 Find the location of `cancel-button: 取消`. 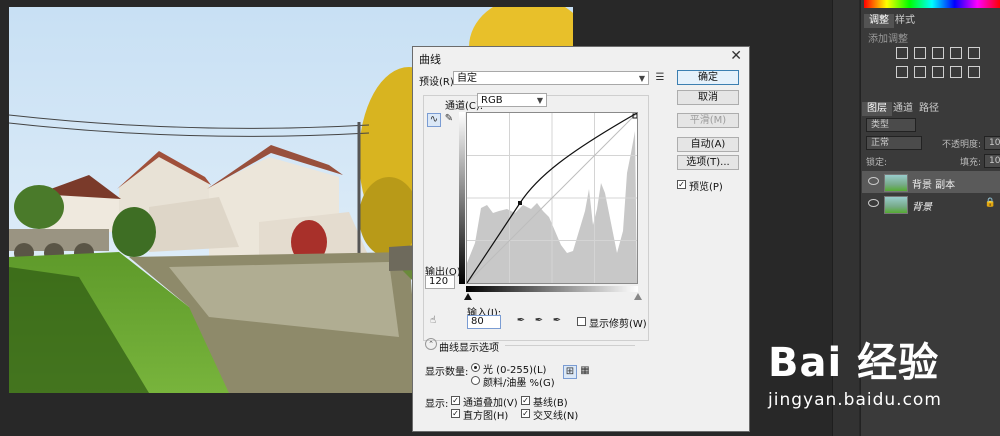

cancel-button: 取消 is located at coordinates (708, 97).